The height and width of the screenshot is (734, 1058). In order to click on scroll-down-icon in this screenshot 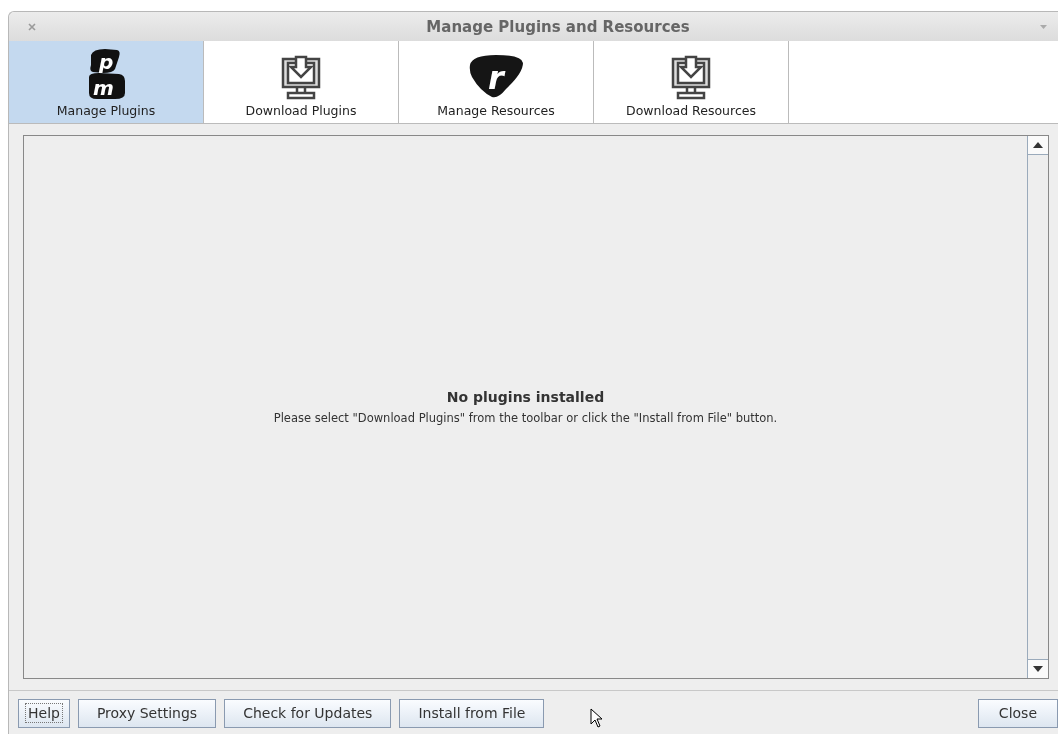, I will do `click(1038, 669)`.